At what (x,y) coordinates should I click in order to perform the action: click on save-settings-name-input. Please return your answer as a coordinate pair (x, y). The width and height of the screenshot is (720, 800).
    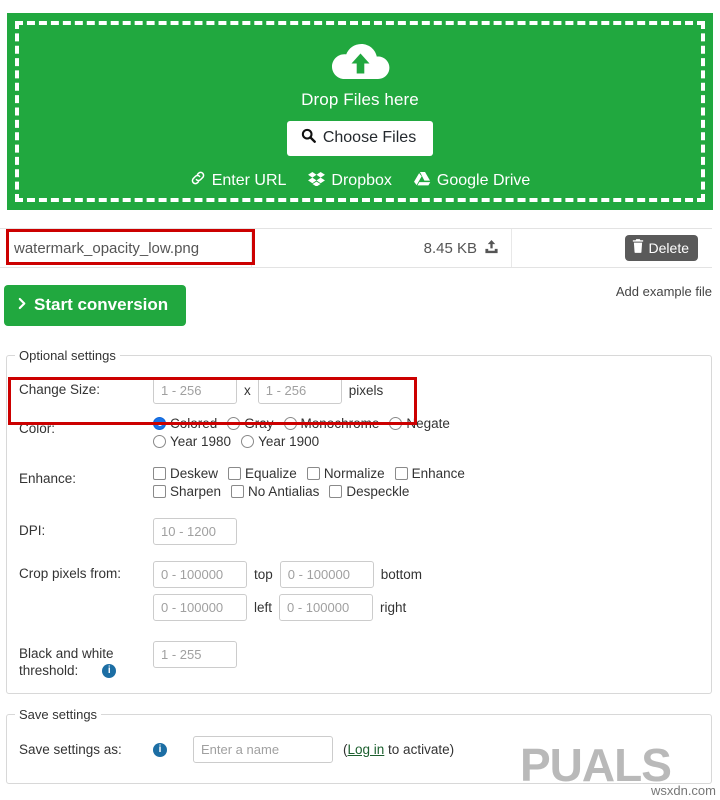
    Looking at the image, I should click on (263, 749).